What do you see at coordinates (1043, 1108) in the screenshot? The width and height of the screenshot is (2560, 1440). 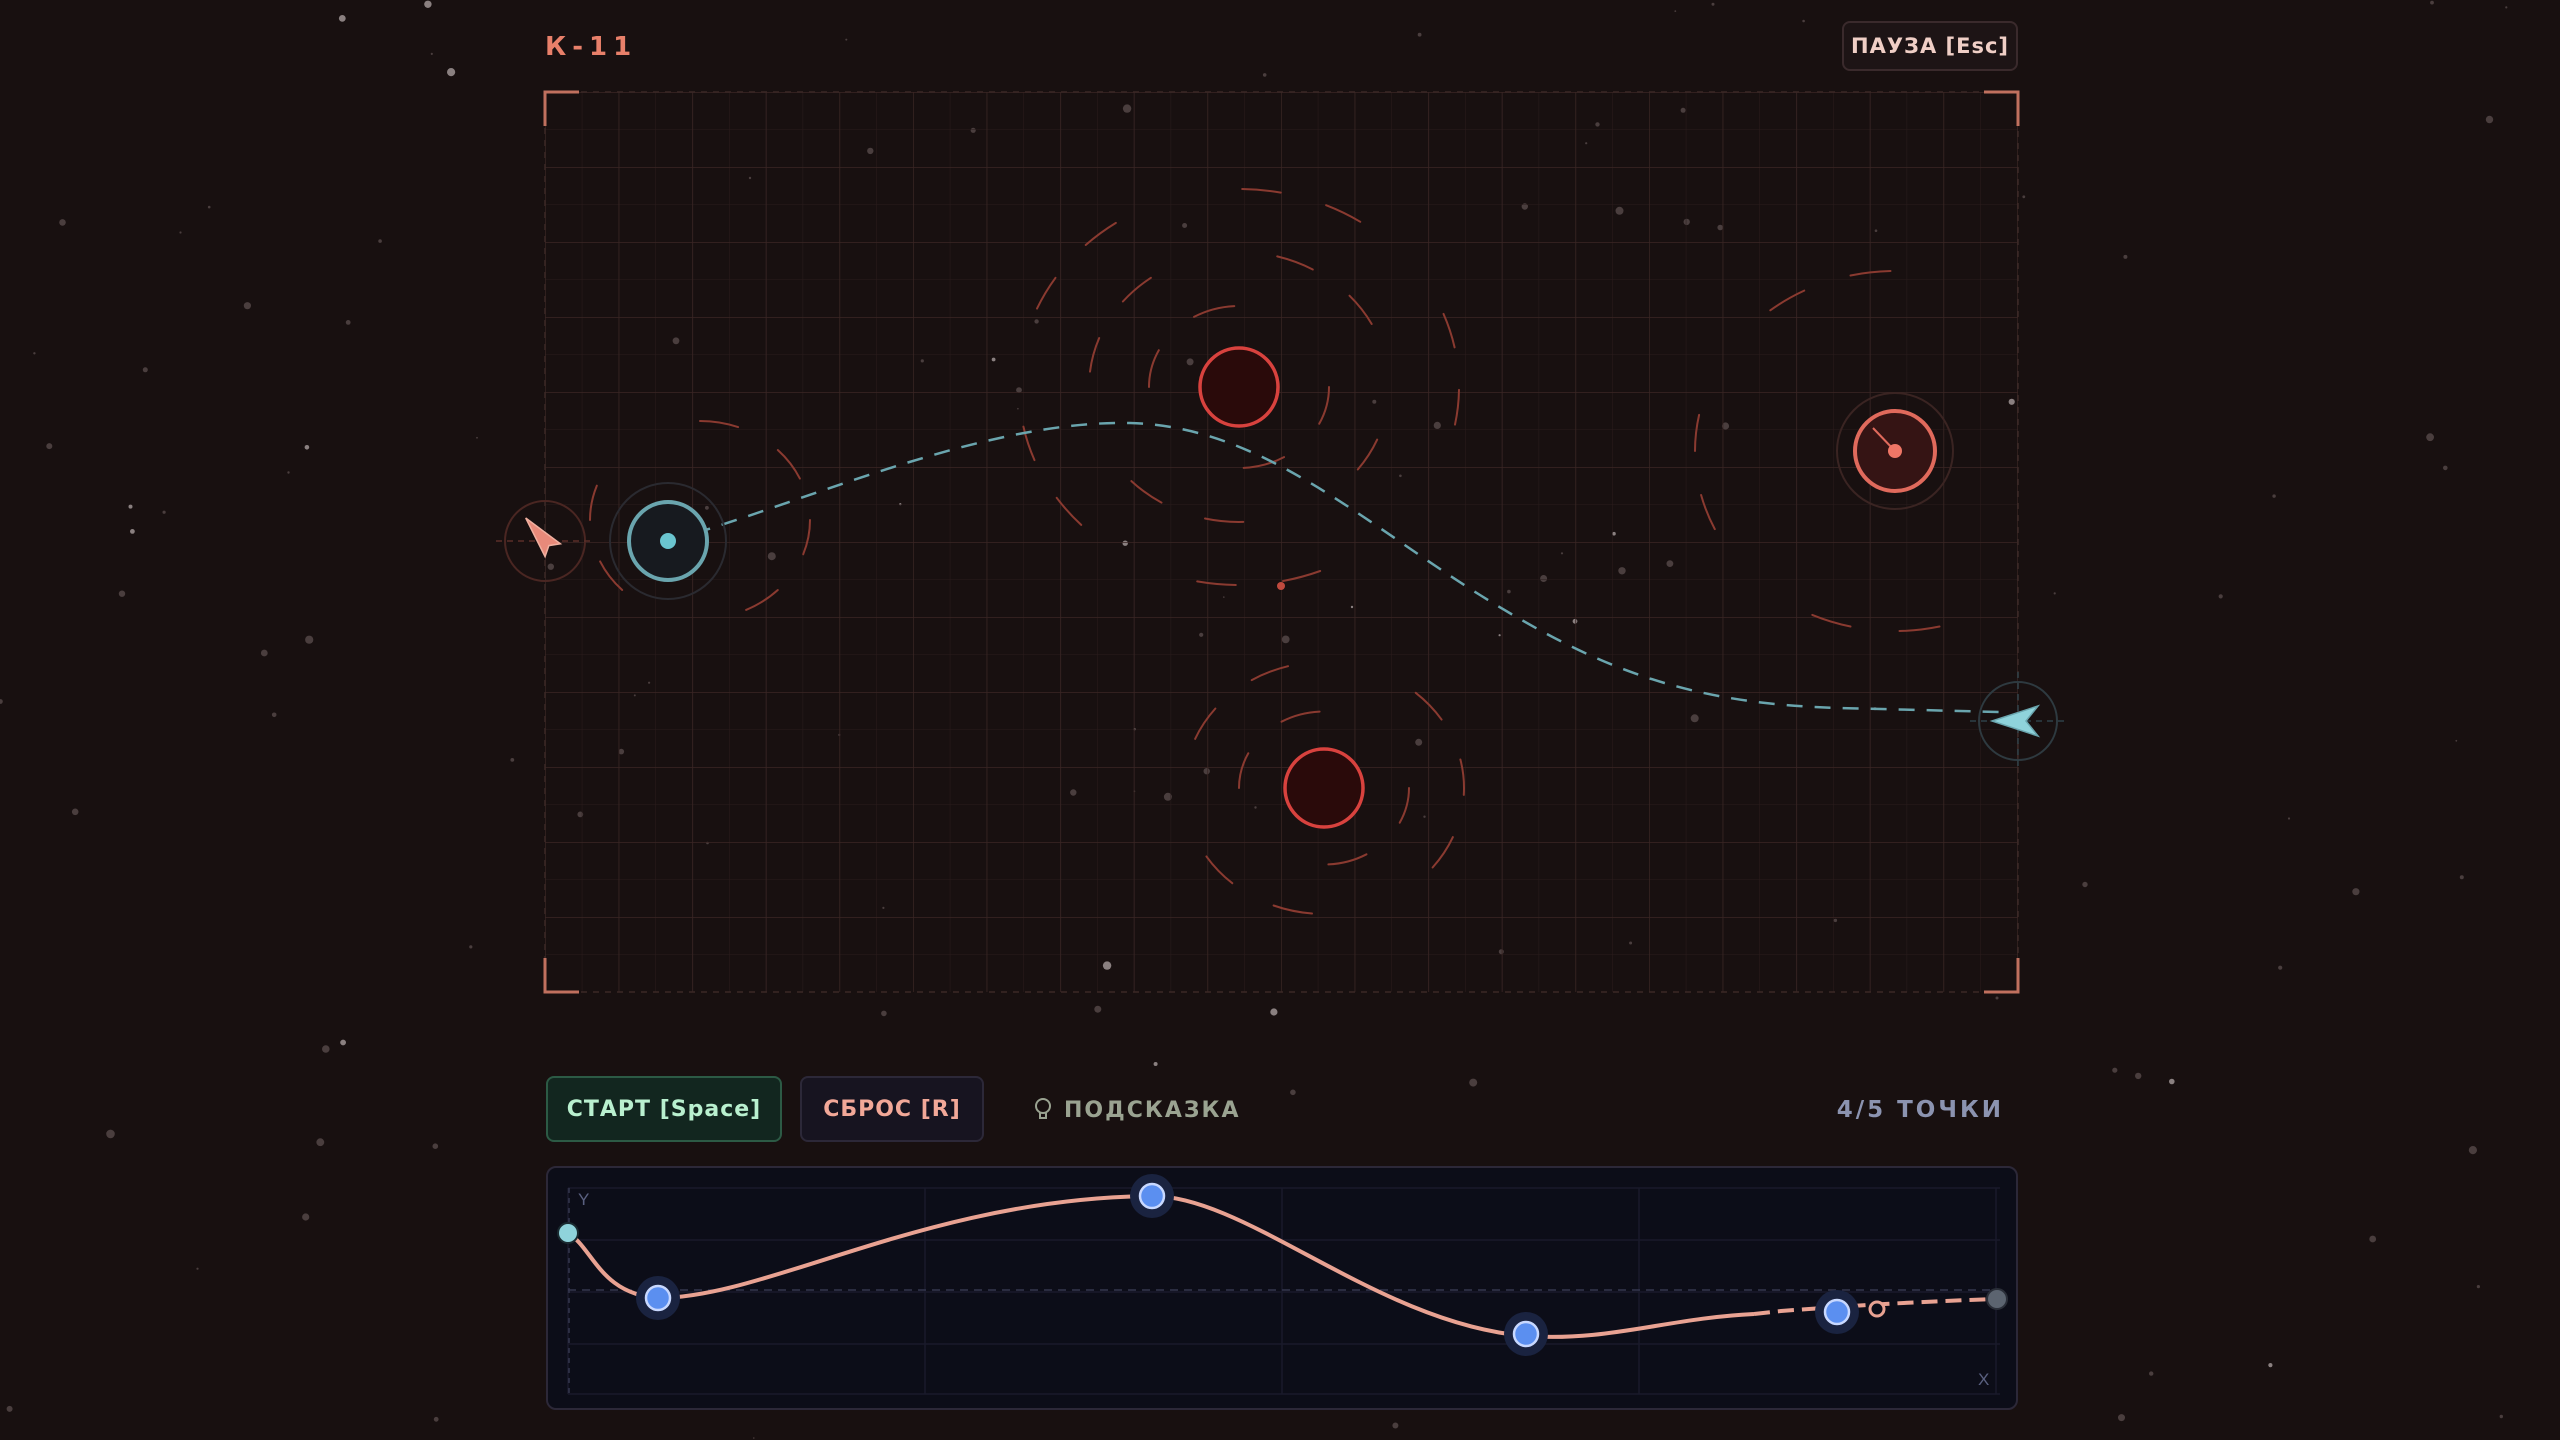 I see `lightbulb-icon` at bounding box center [1043, 1108].